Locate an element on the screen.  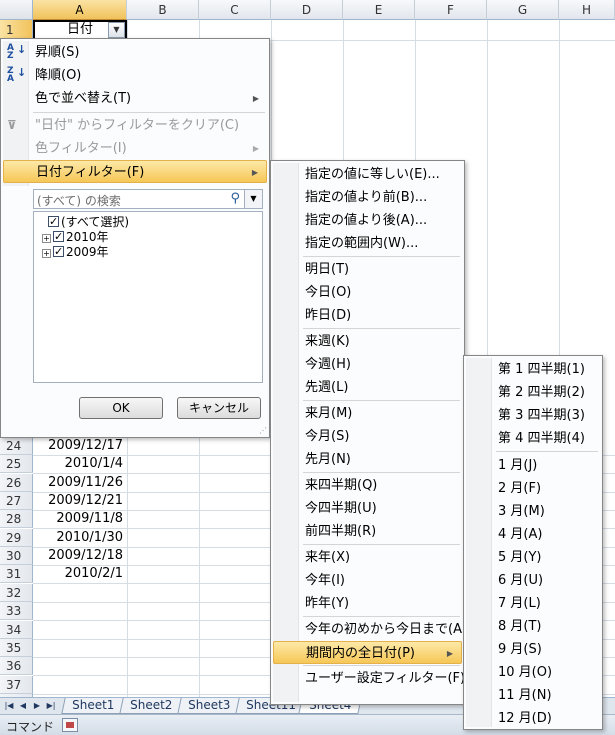
color-filter-item: 色フィルター(I) ▶ is located at coordinates (135, 148).